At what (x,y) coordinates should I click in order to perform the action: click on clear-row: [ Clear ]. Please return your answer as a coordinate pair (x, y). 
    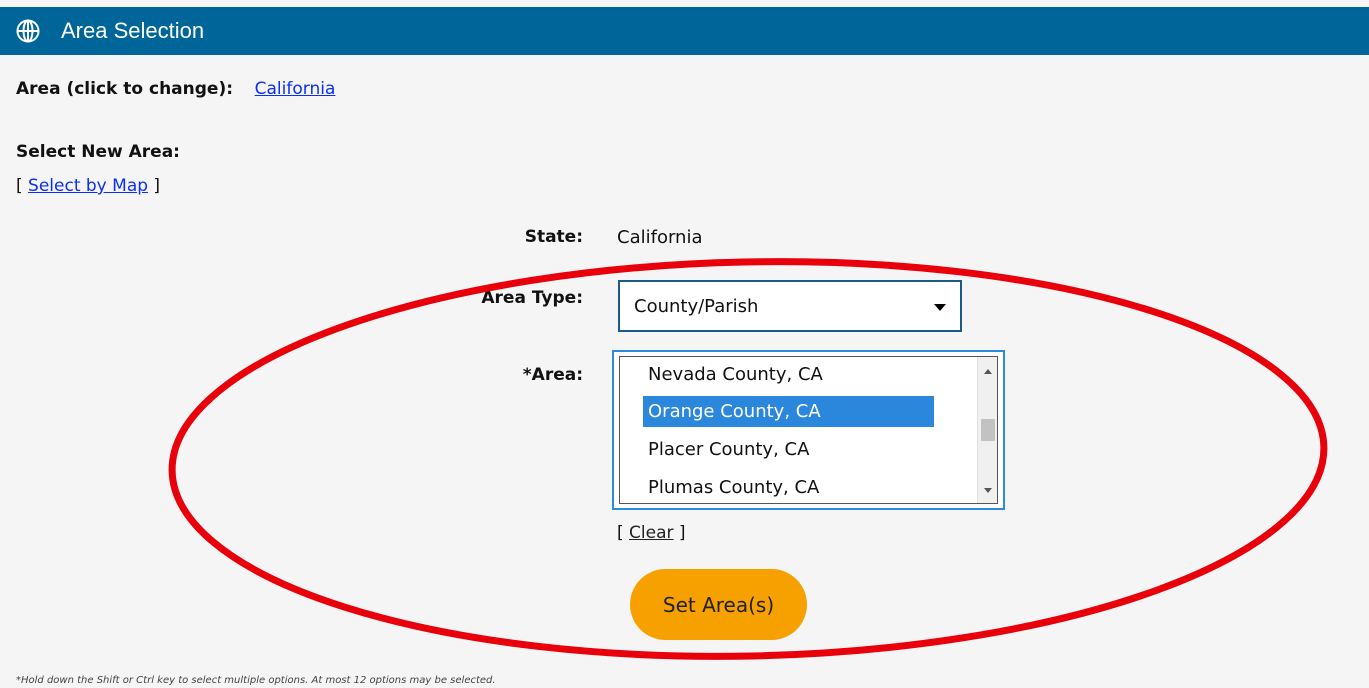
    Looking at the image, I should click on (651, 533).